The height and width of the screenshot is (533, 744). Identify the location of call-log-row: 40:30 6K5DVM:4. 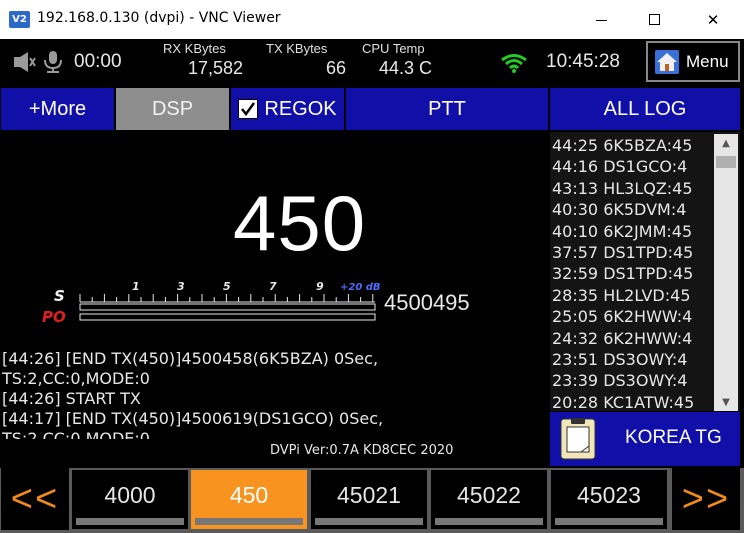
(619, 211).